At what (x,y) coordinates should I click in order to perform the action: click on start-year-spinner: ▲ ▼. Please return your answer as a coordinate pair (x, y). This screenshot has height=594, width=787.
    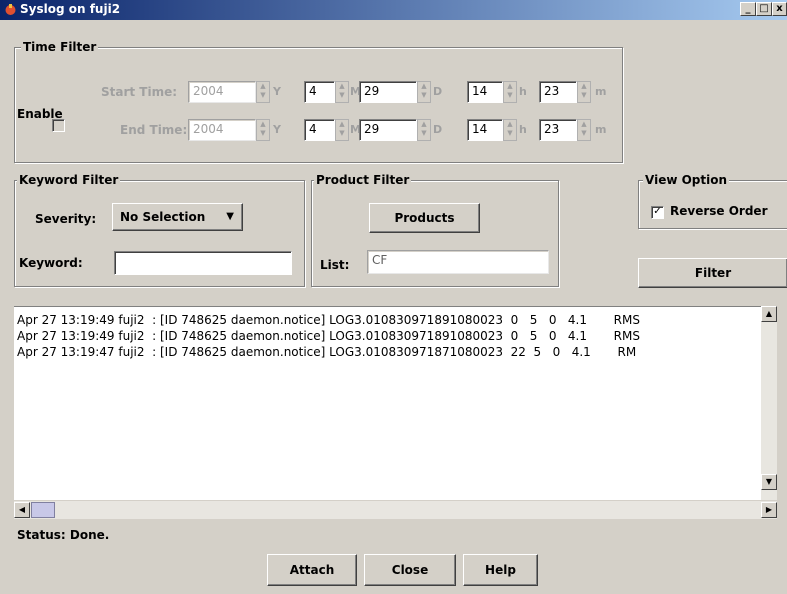
    Looking at the image, I should click on (263, 92).